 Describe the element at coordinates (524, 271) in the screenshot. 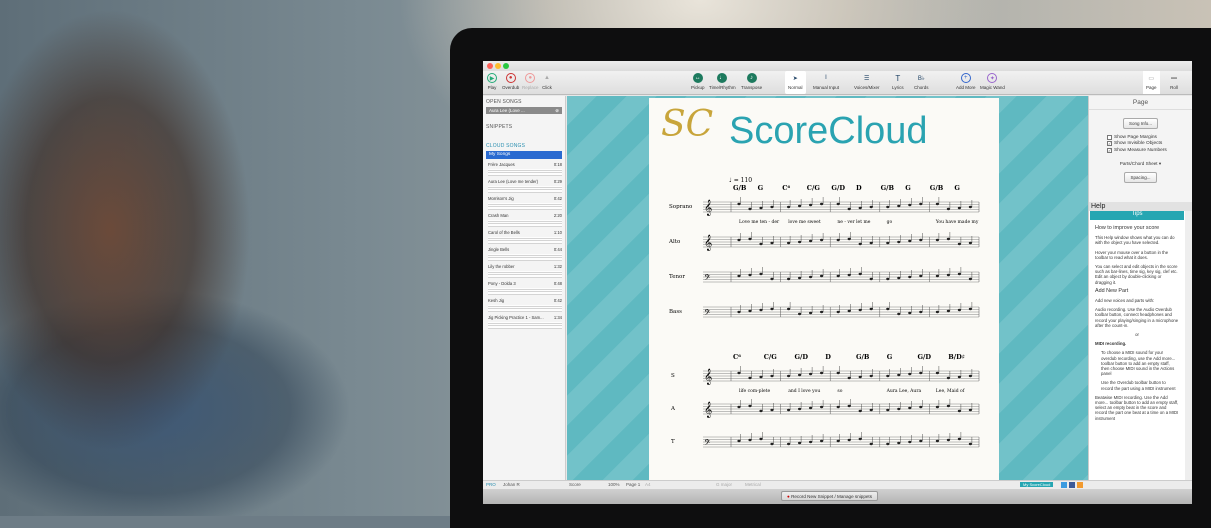

I see `cloud-song-item: Lily the robber 1:32` at that location.